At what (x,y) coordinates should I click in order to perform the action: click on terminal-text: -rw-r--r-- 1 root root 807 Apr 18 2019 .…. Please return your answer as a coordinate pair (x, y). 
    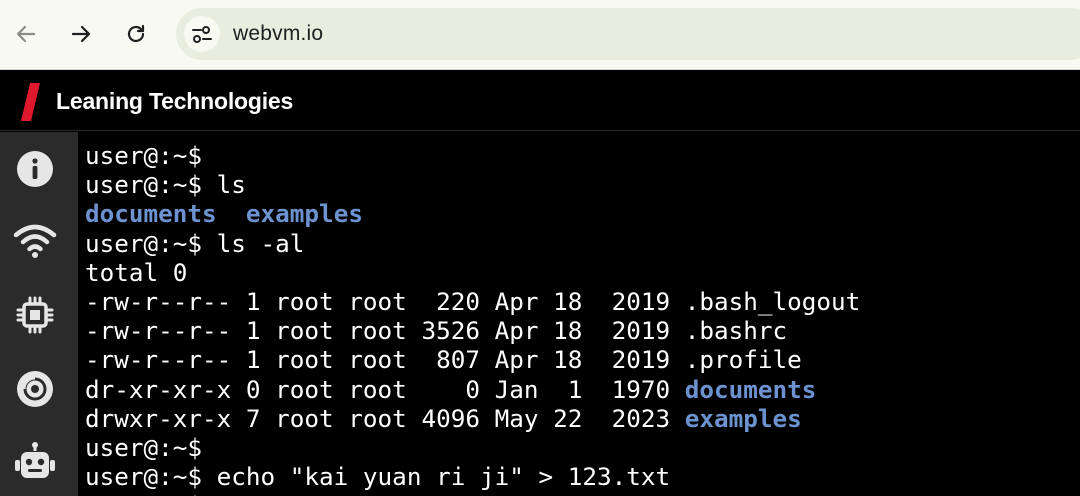
    Looking at the image, I should click on (443, 360).